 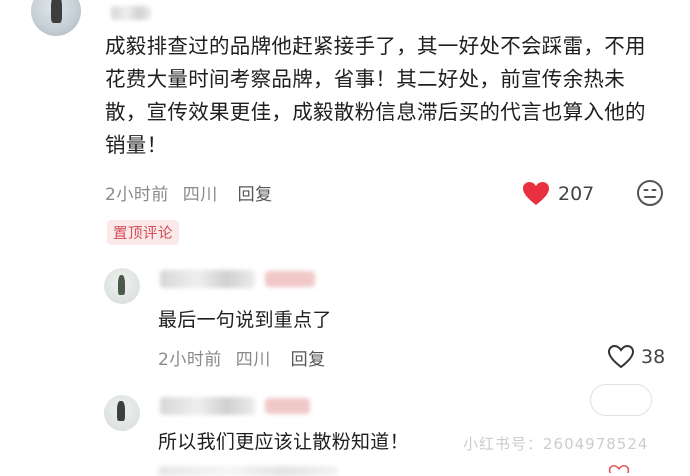 What do you see at coordinates (253, 360) in the screenshot?
I see `reply-location: 四川` at bounding box center [253, 360].